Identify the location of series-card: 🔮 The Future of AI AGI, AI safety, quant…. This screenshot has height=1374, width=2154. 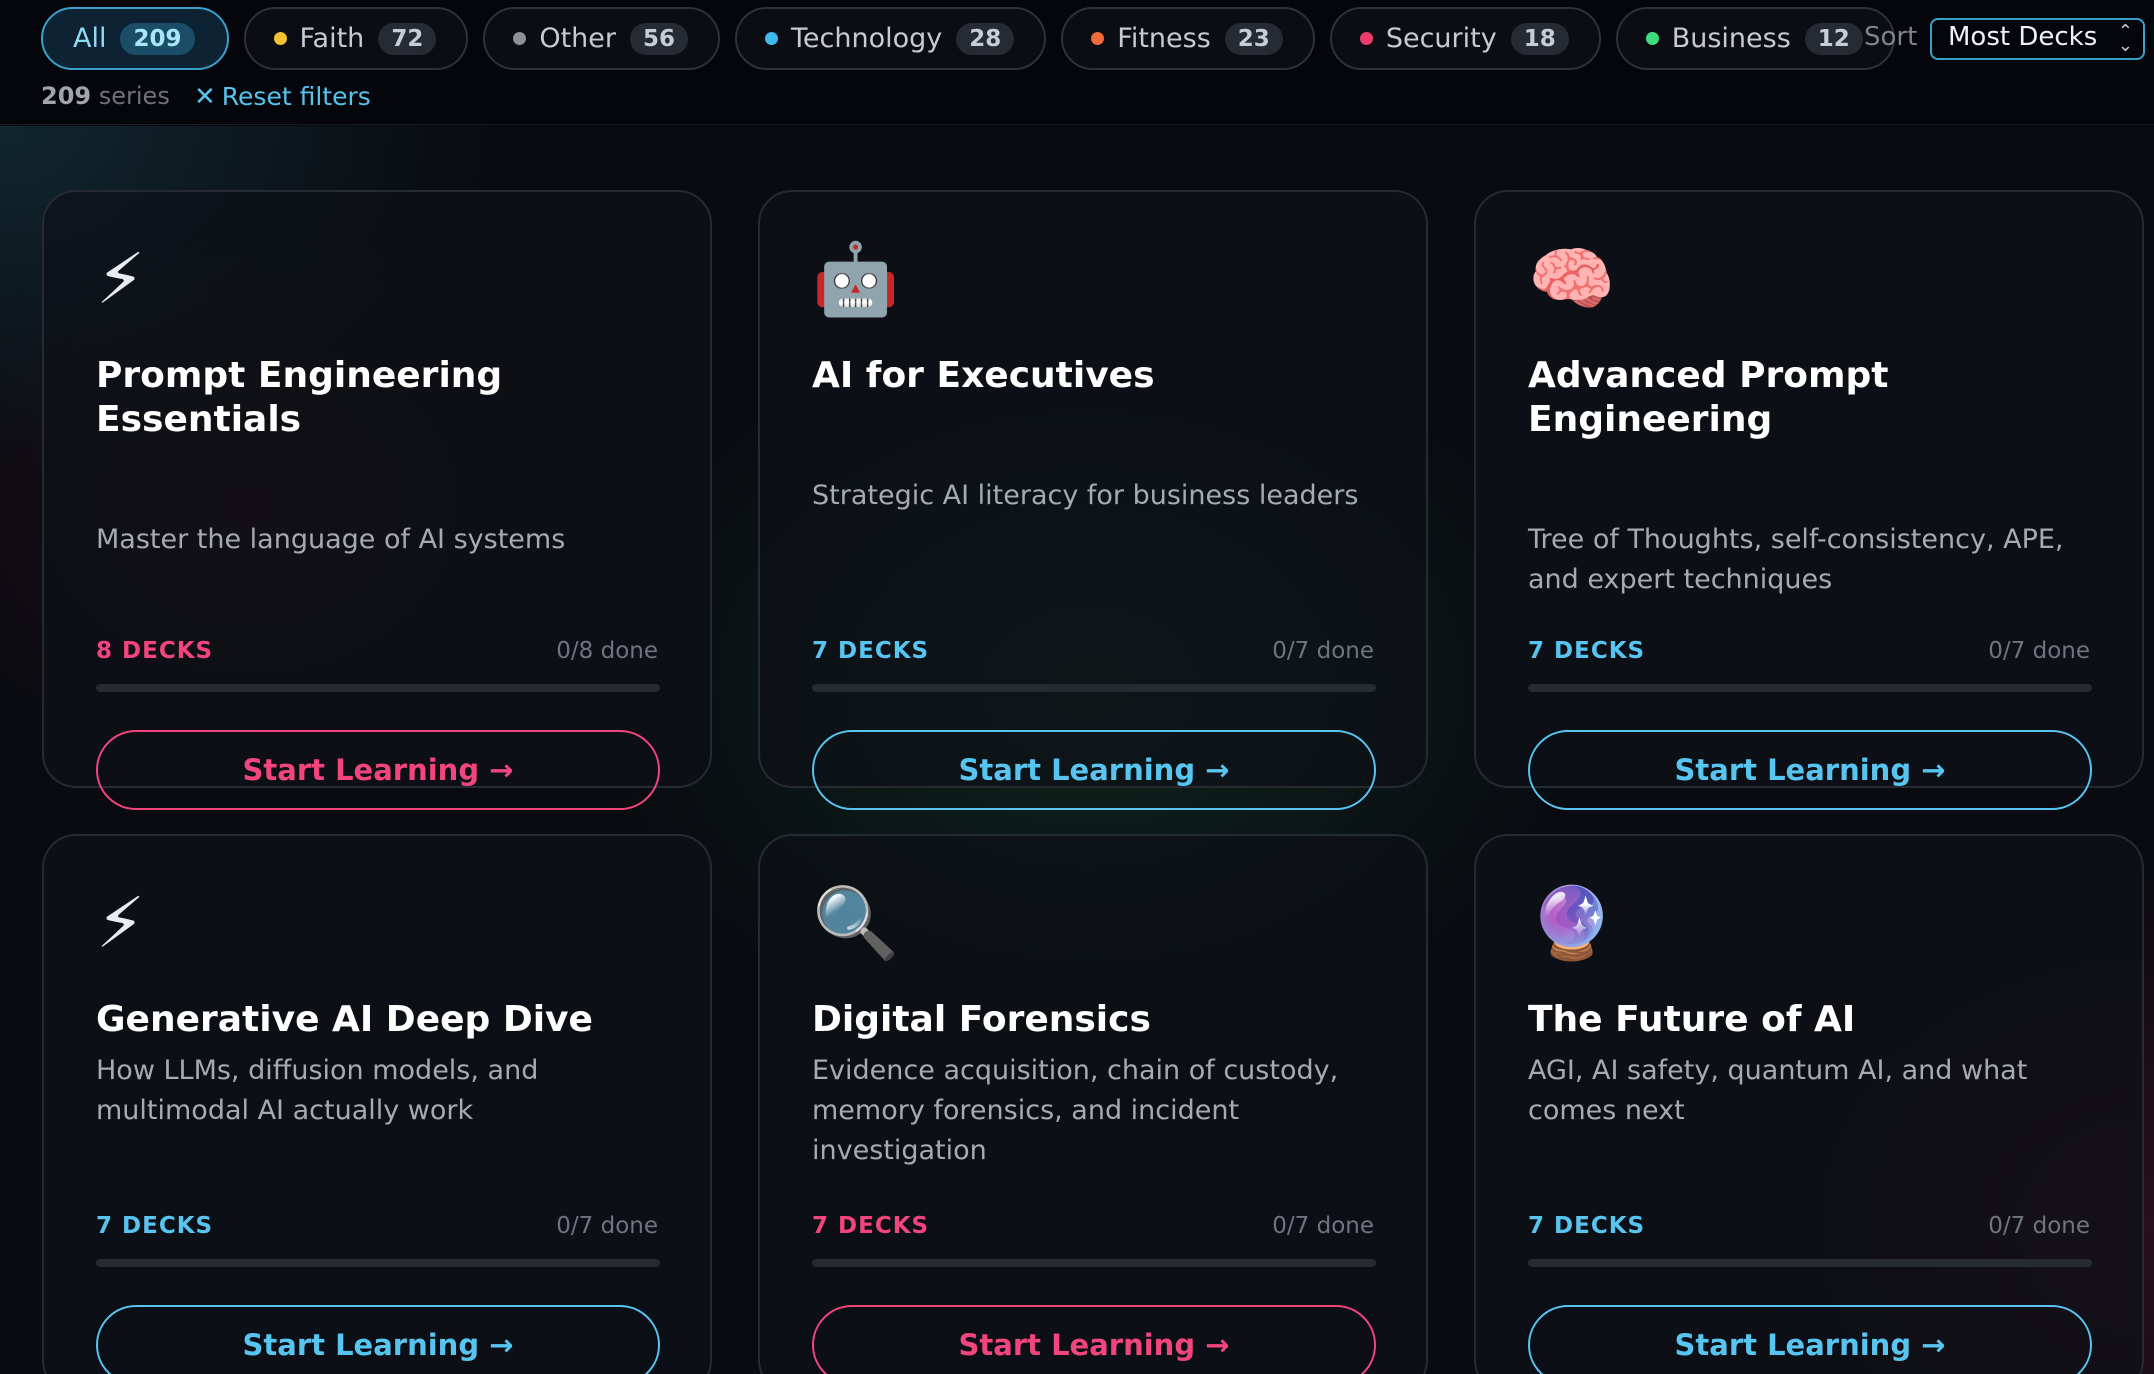
(1809, 1104).